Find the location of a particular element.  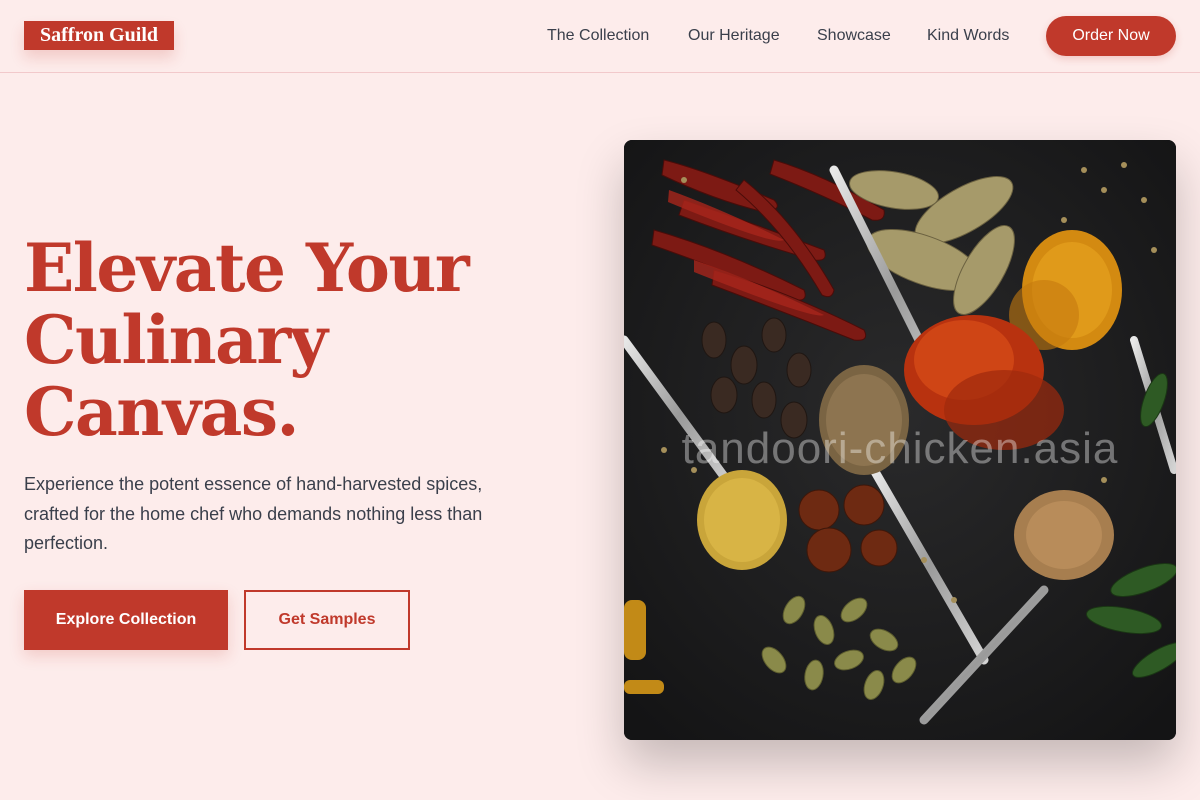

nav-link-collection: The Collection is located at coordinates (598, 36).